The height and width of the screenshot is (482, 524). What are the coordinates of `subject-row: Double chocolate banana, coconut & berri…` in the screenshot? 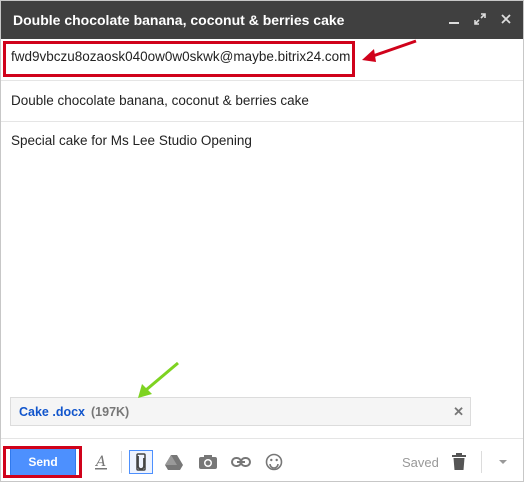 It's located at (262, 101).